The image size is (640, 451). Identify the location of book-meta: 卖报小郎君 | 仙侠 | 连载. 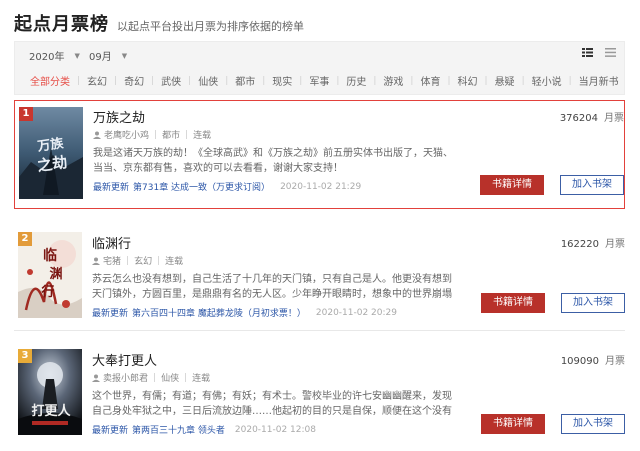
(272, 377).